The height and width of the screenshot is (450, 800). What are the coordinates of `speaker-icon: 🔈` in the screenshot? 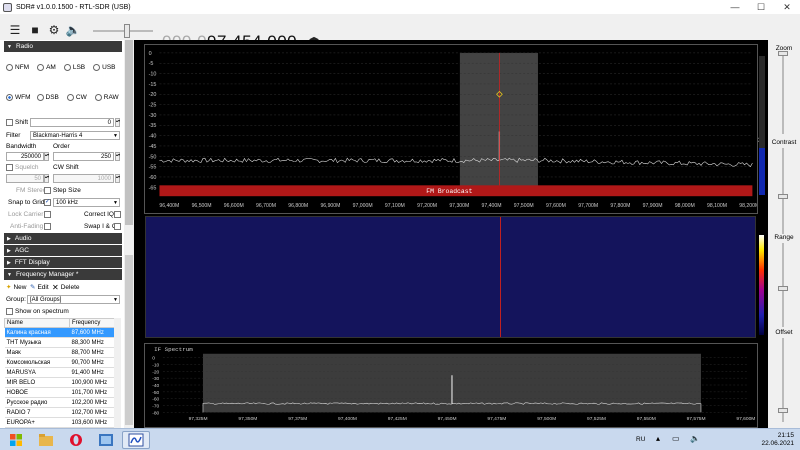 It's located at (73, 30).